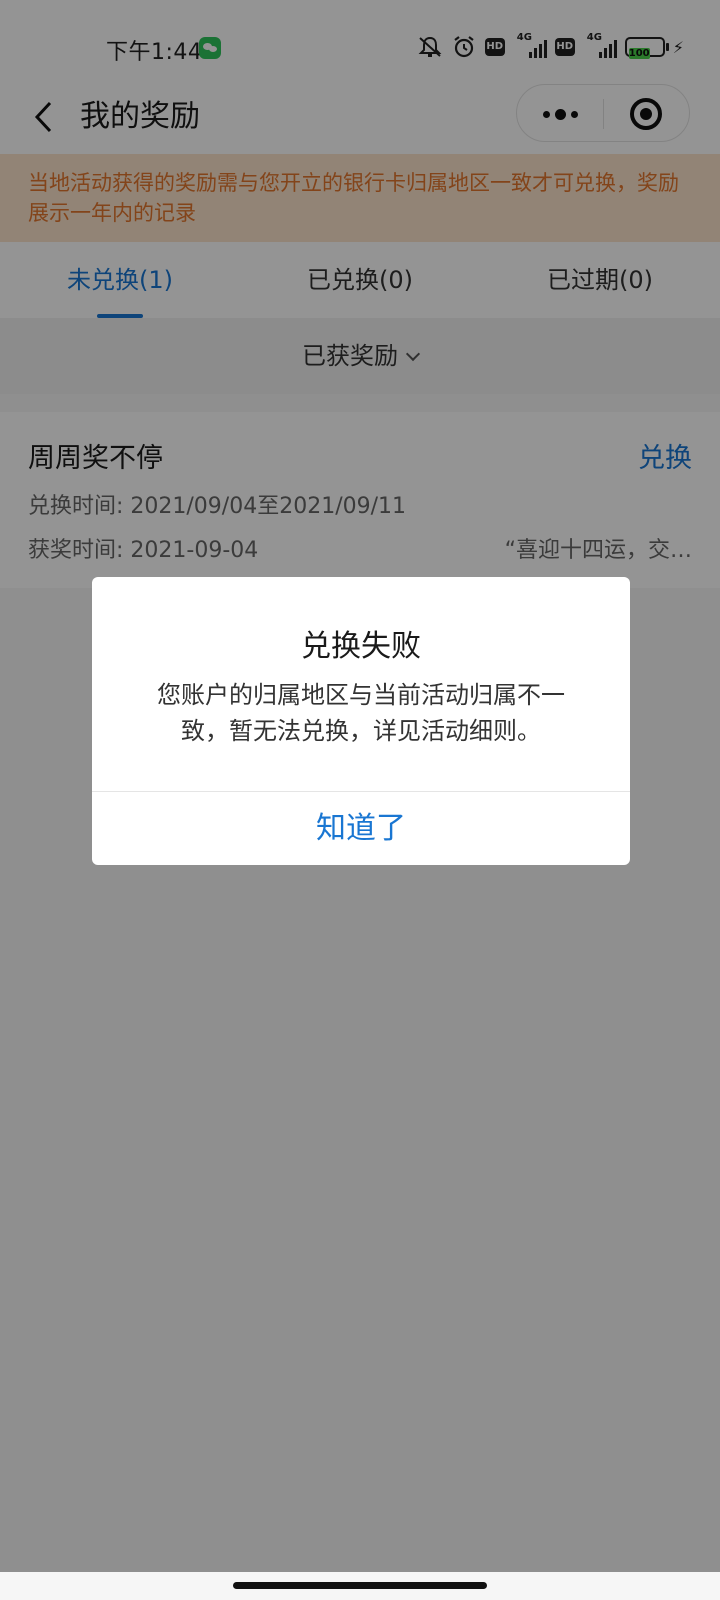 The height and width of the screenshot is (1600, 720). I want to click on home-indicator-area, so click(360, 1586).